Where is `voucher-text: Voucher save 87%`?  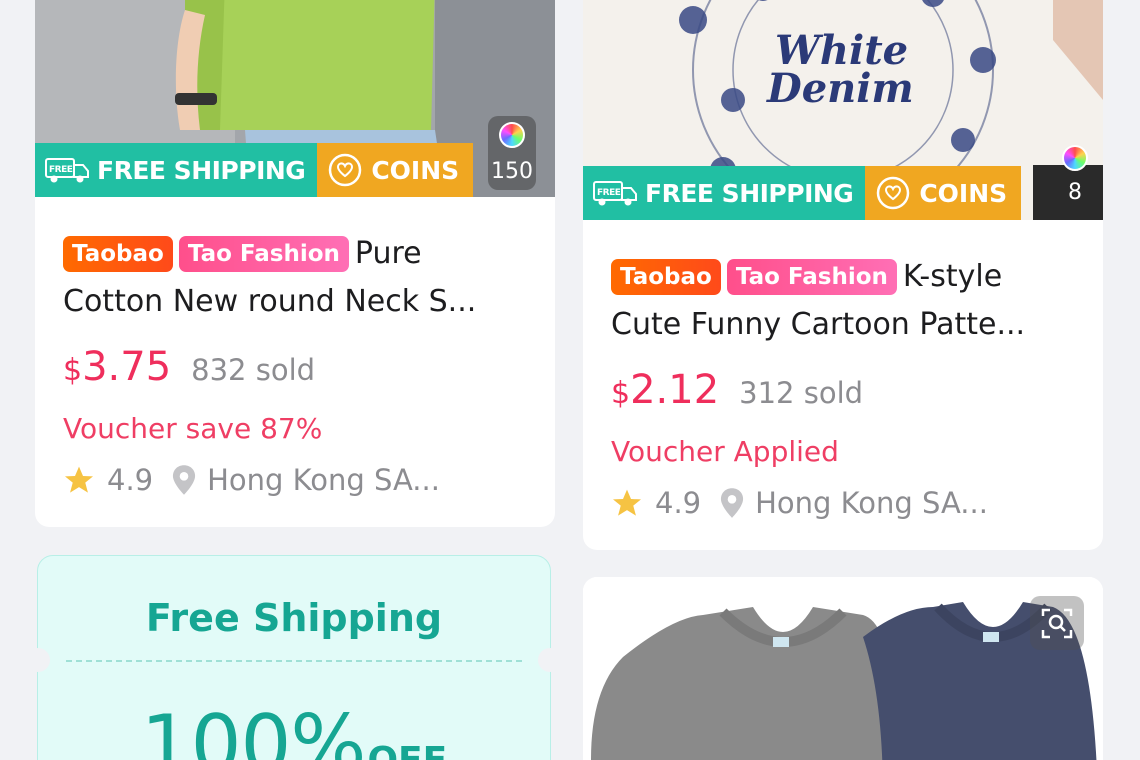
voucher-text: Voucher save 87% is located at coordinates (193, 428).